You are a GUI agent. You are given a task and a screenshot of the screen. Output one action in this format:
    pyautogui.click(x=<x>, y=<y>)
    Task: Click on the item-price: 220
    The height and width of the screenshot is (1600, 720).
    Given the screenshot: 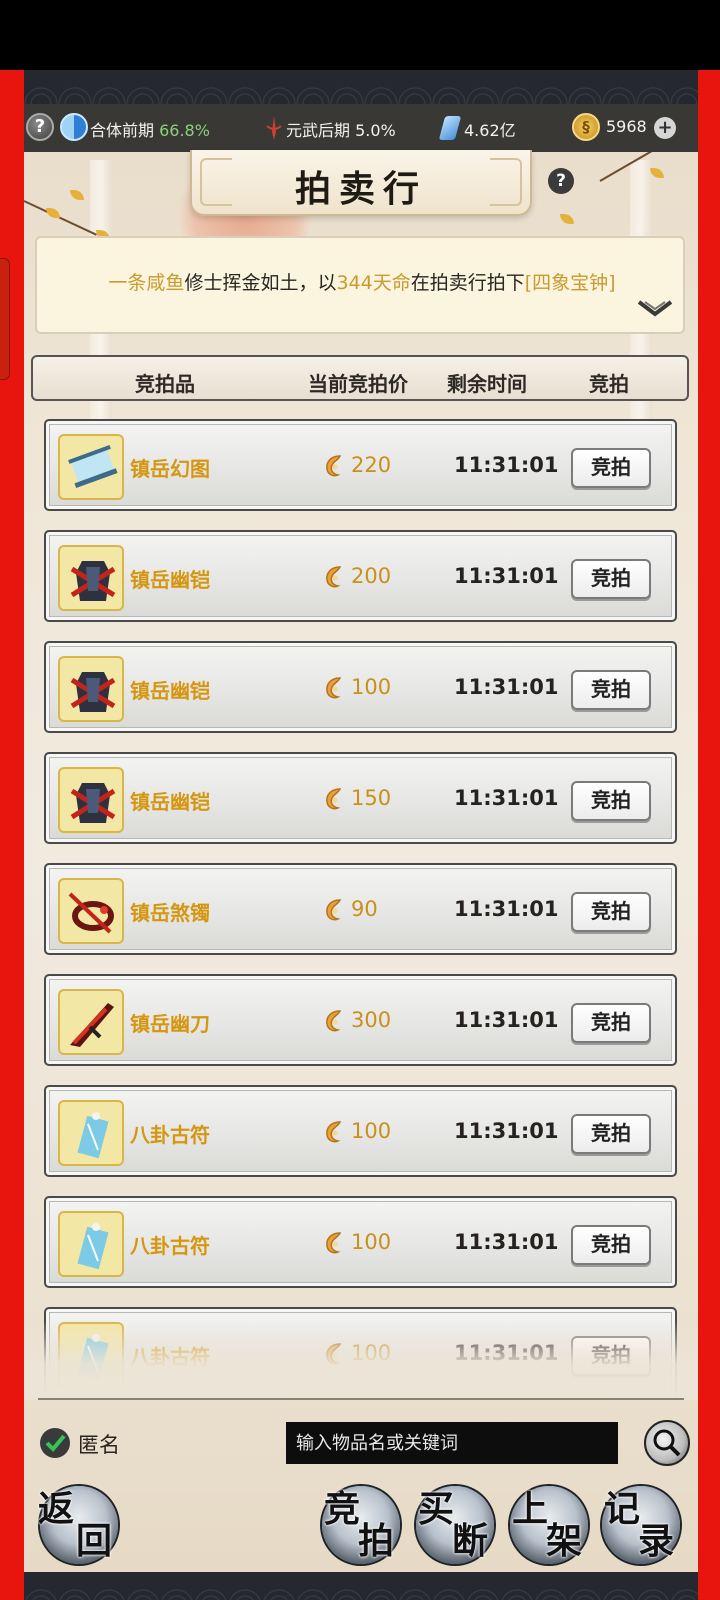 What is the action you would take?
    pyautogui.click(x=371, y=465)
    